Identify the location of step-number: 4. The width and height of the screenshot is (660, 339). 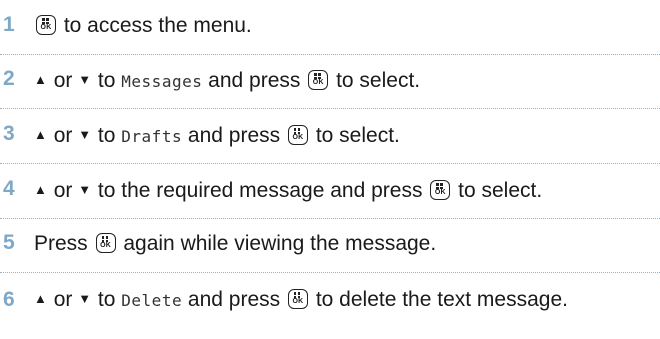
(9, 188).